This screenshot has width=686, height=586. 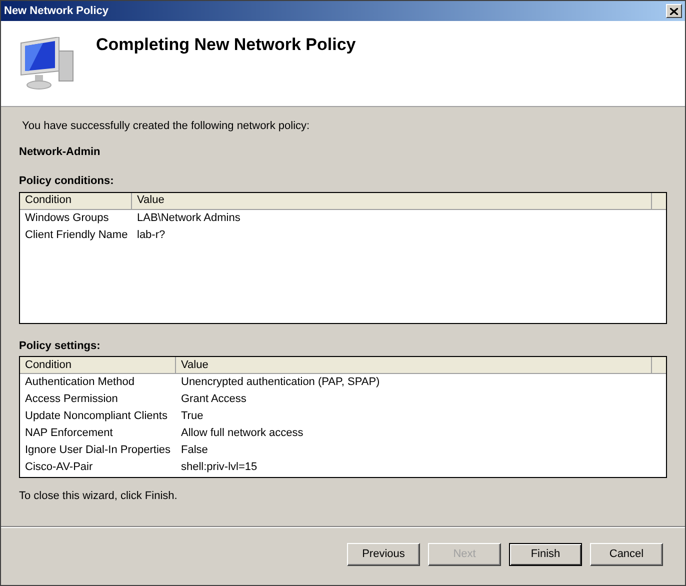 I want to click on table-cell-text: LAB\Network Admins, so click(x=189, y=218).